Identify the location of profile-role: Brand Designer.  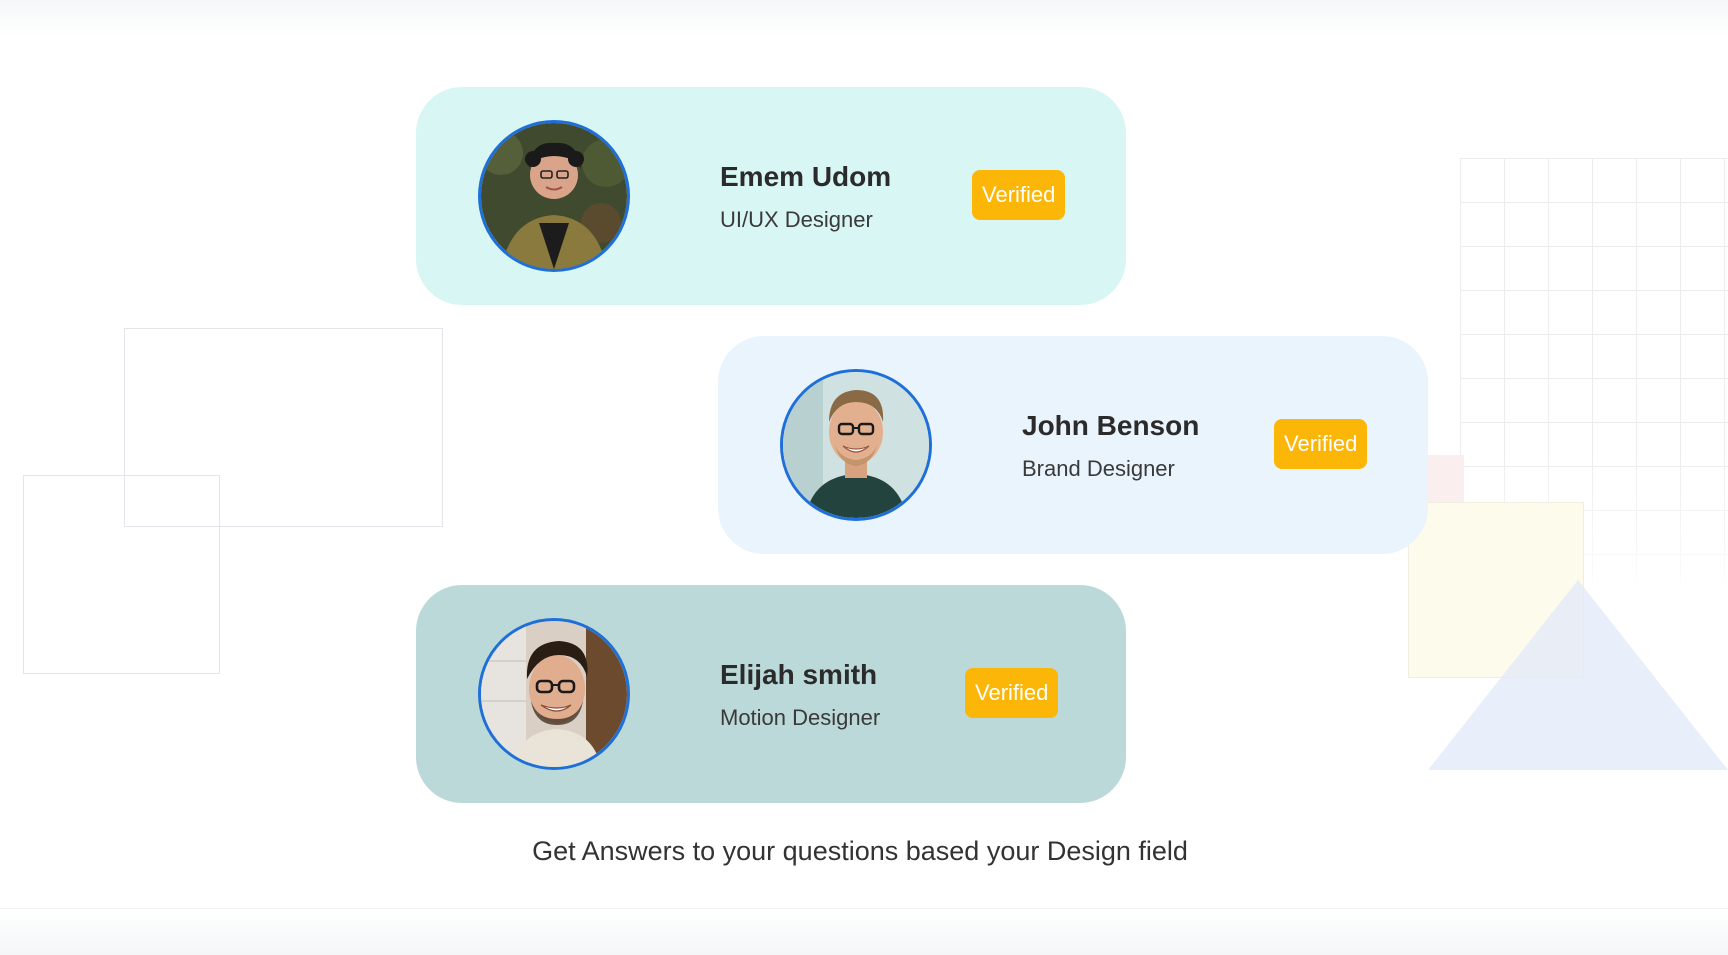
(1098, 468).